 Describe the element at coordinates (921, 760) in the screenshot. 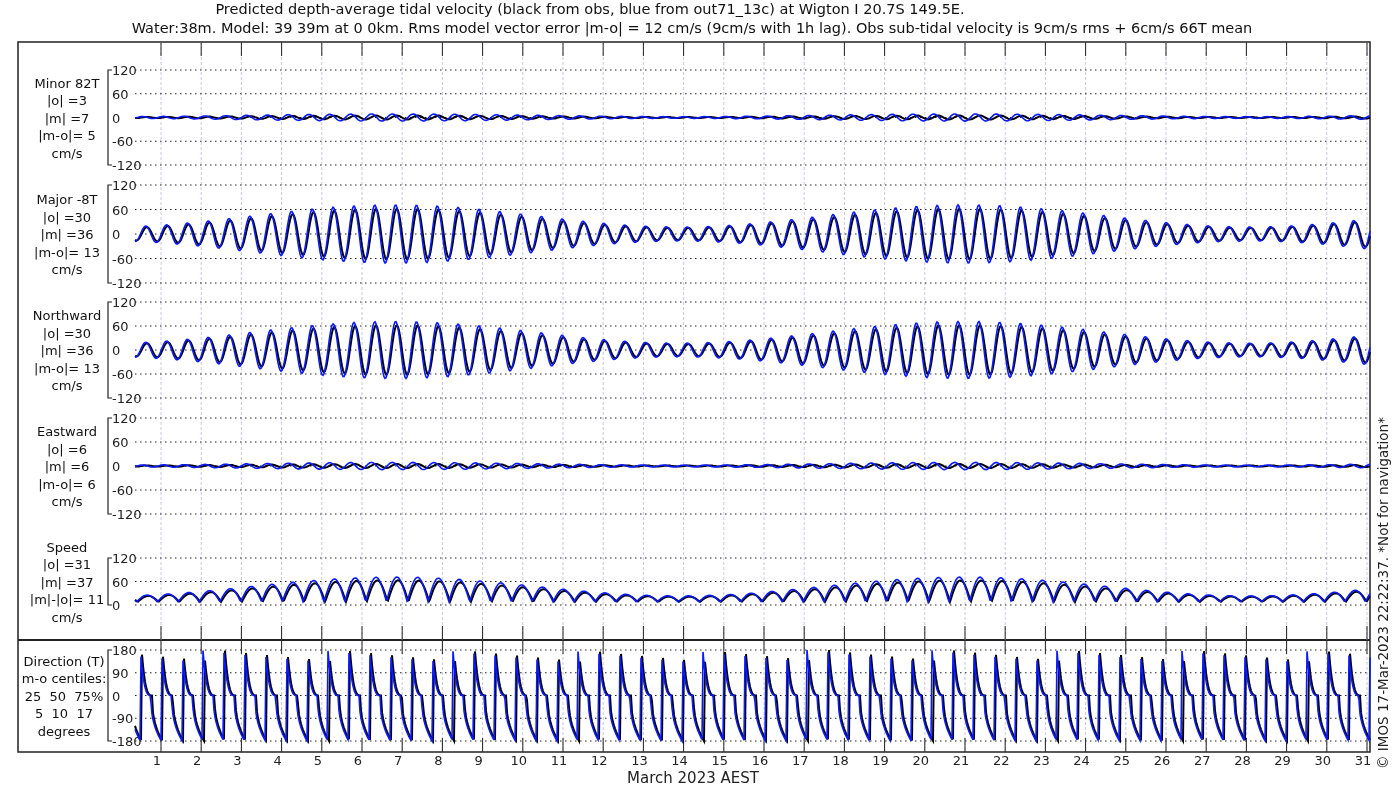

I see `x-tick-label: 20` at that location.